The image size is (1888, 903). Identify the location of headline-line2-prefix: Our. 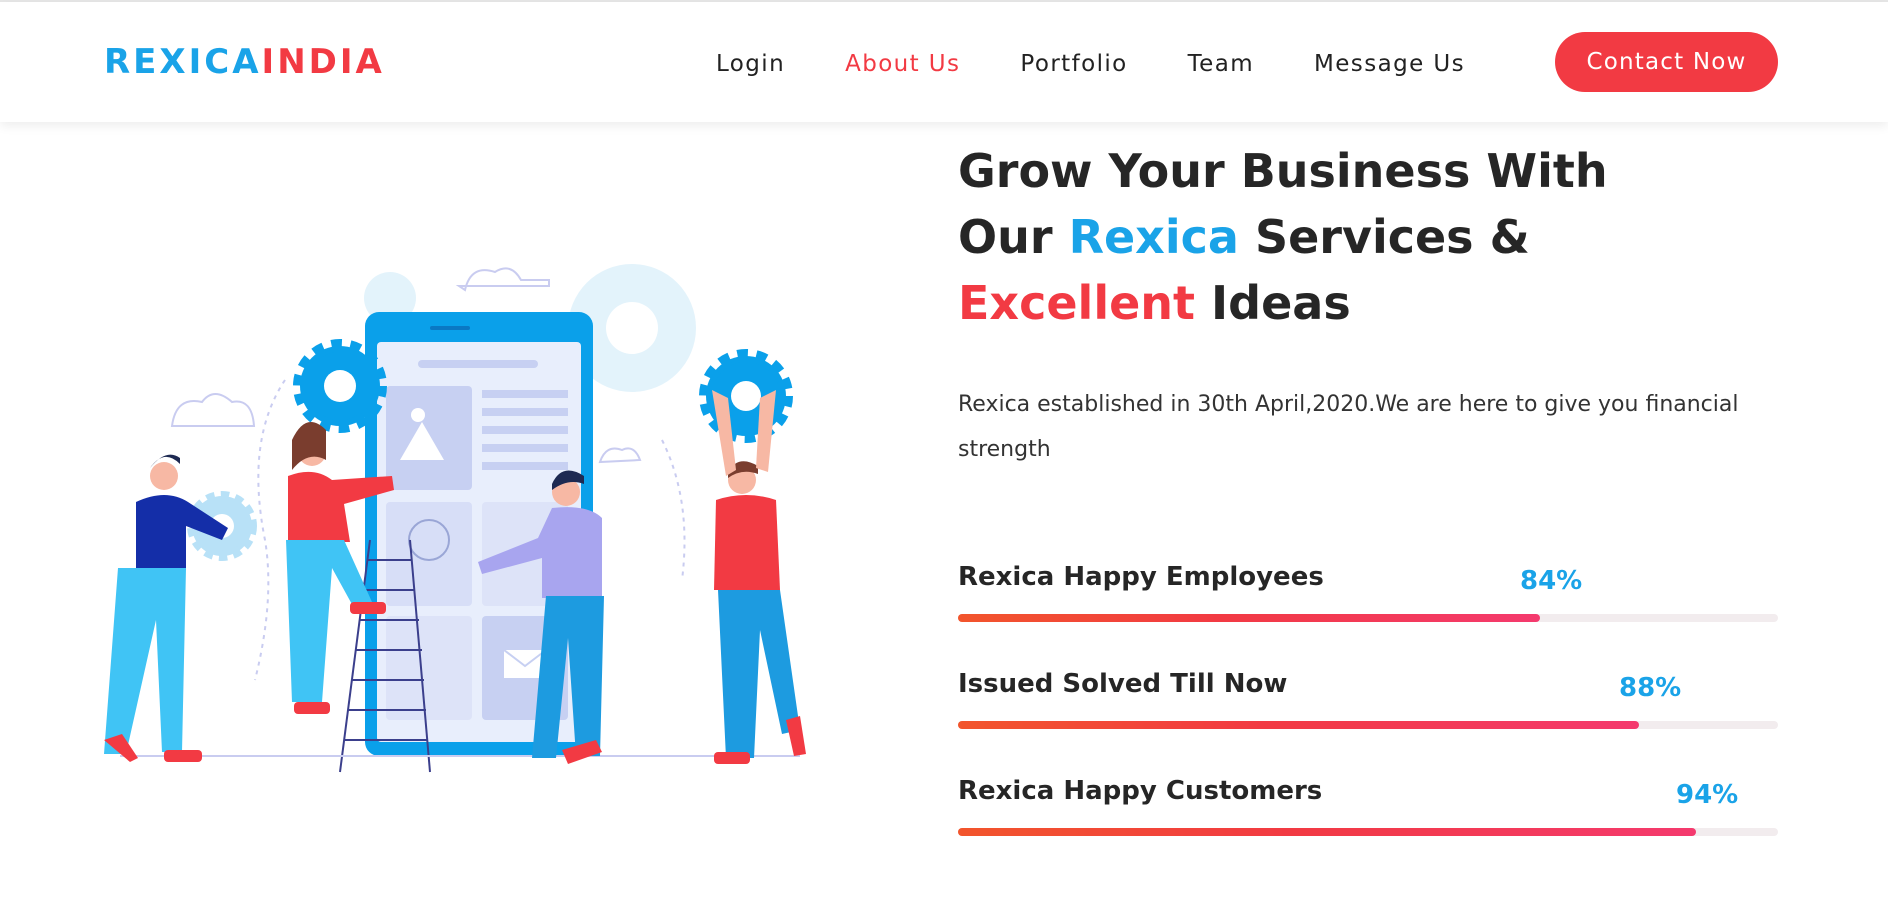
(1013, 237).